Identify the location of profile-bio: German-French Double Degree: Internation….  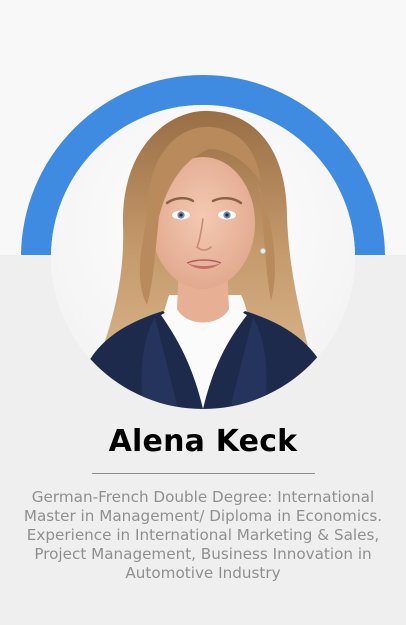
(203, 535).